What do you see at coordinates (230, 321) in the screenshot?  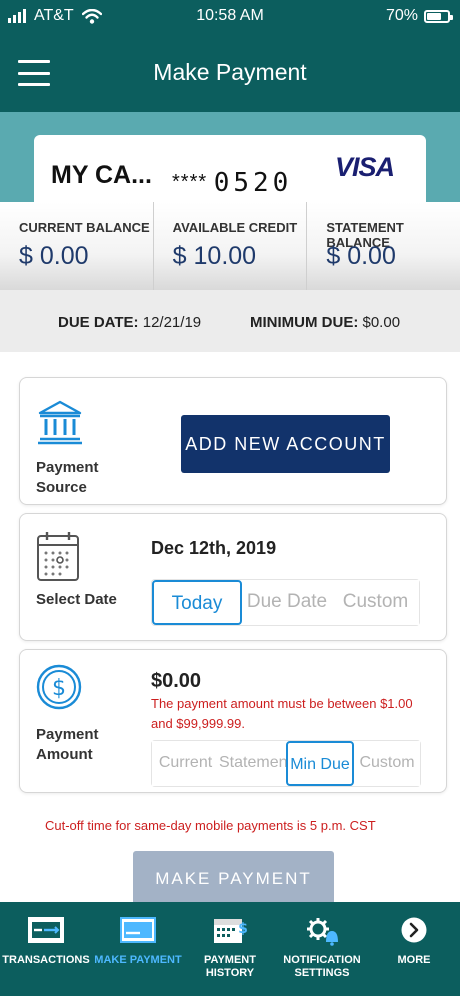 I see `due-info: DUE DATE: 12/21/19 MINIMUM DUE: $0.00` at bounding box center [230, 321].